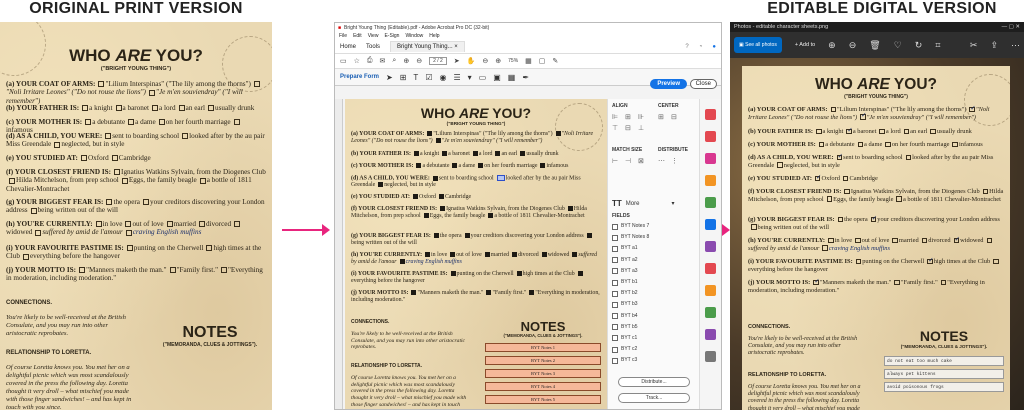 Image resolution: width=1024 pixels, height=410 pixels. What do you see at coordinates (575, 255) in the screenshot?
I see `field-h6` at bounding box center [575, 255].